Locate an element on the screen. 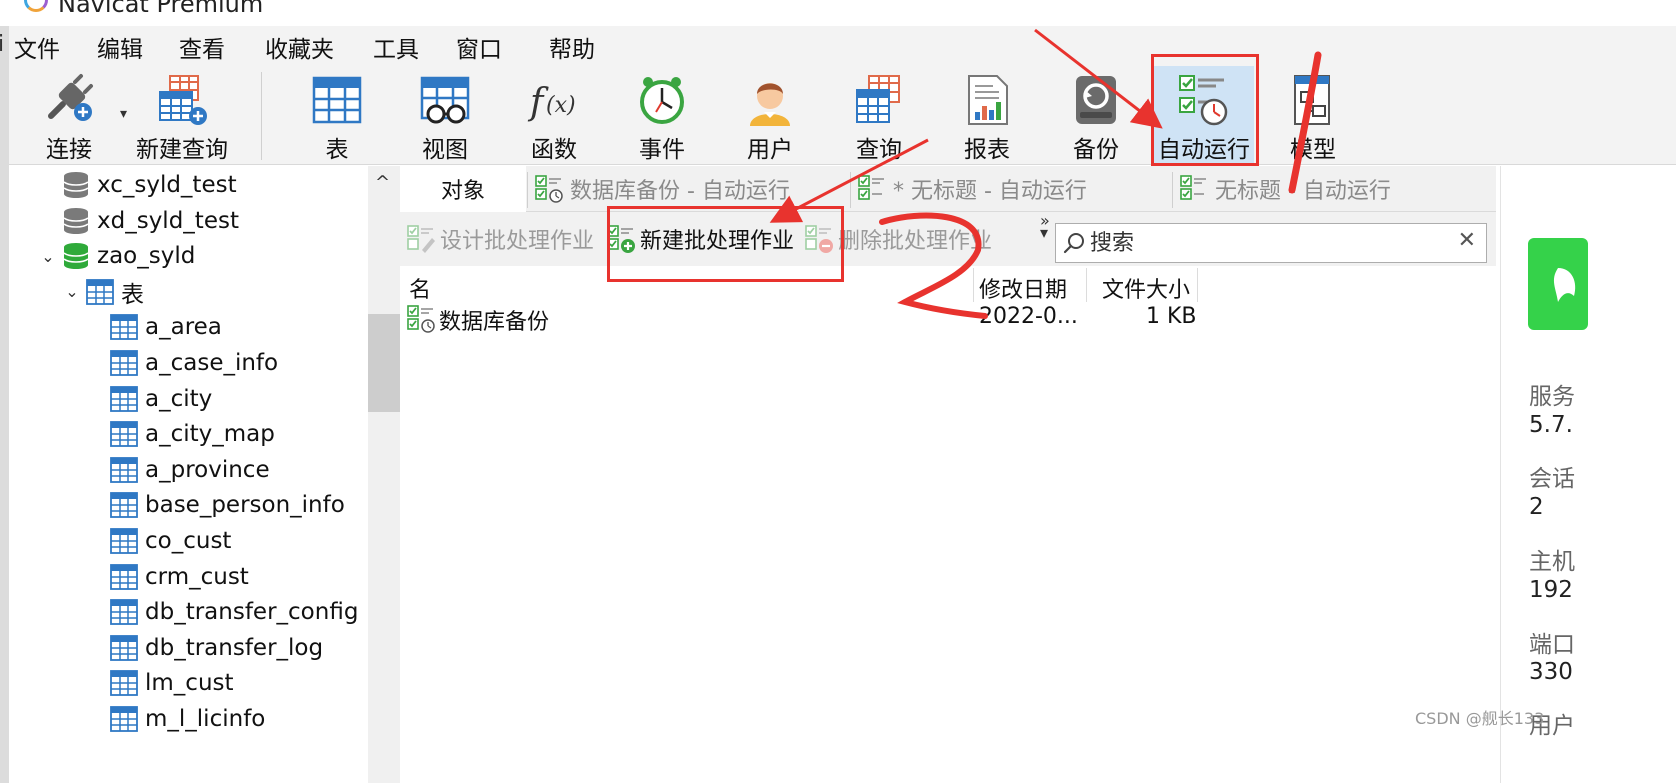 The height and width of the screenshot is (783, 1676). edge-glyph: i is located at coordinates (2, 44).